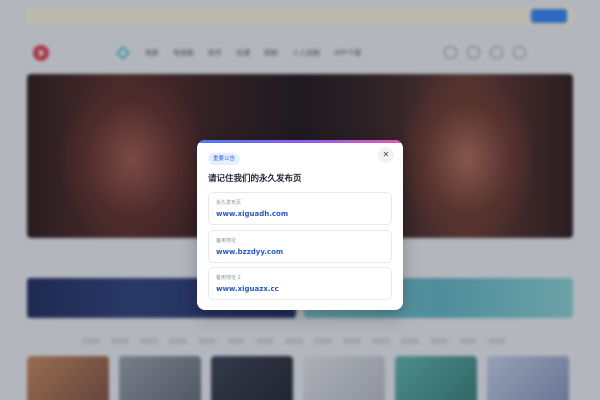  I want to click on address-label: 备用地址 2, so click(228, 278).